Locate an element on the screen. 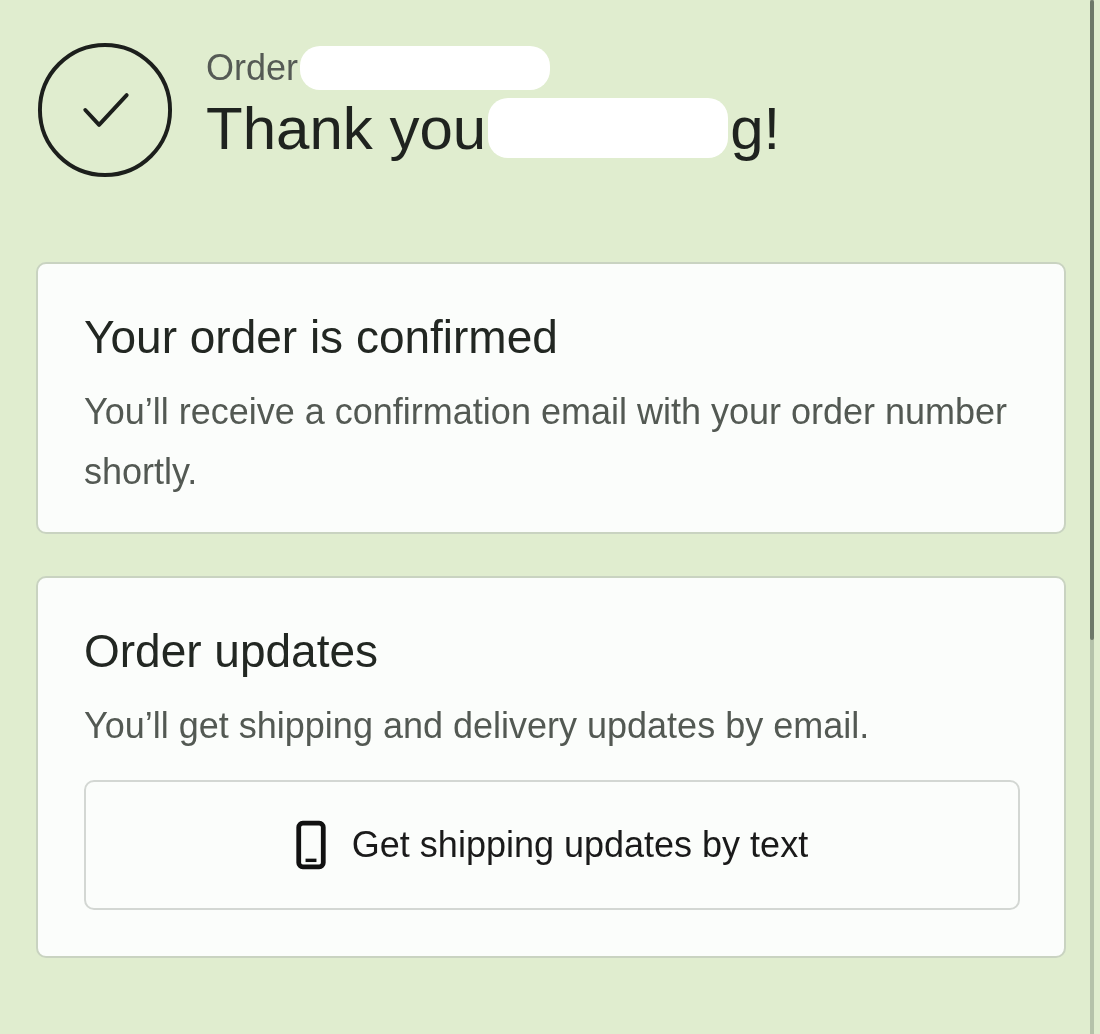  text-updates-button: Get shipping updates by text is located at coordinates (552, 845).